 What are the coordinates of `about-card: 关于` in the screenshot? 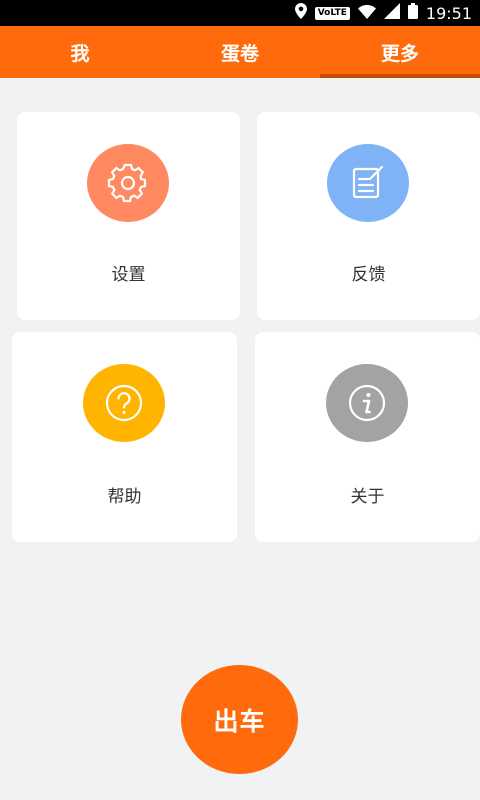 It's located at (367, 437).